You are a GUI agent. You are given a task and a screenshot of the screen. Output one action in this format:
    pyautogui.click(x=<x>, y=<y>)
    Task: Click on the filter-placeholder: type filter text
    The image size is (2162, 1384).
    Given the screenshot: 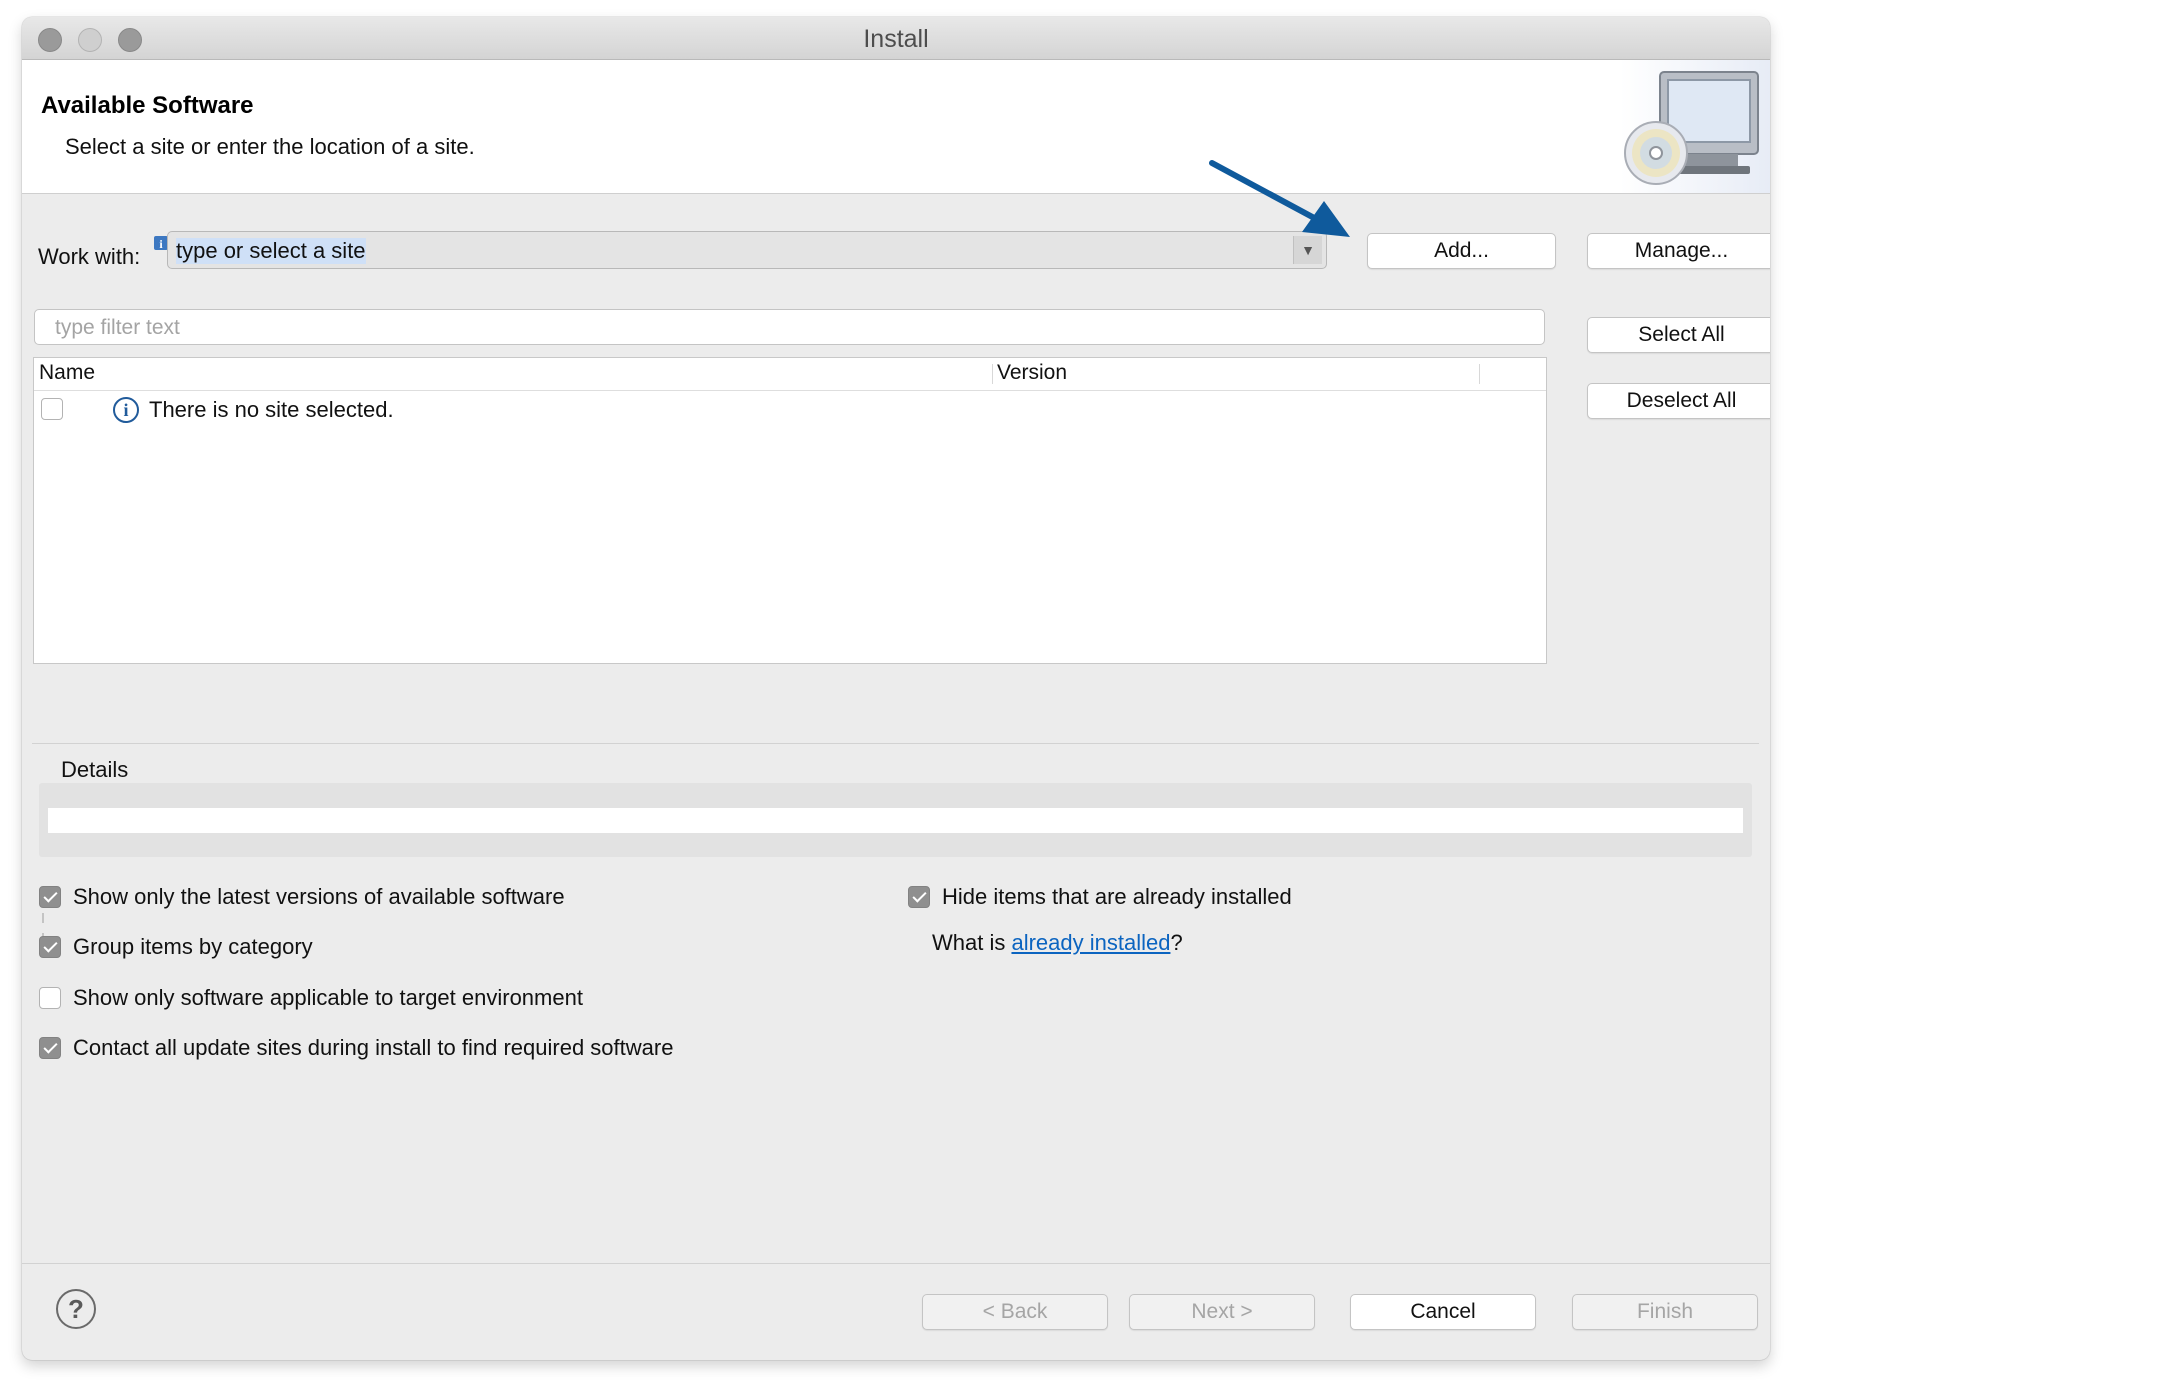 What is the action you would take?
    pyautogui.click(x=117, y=327)
    